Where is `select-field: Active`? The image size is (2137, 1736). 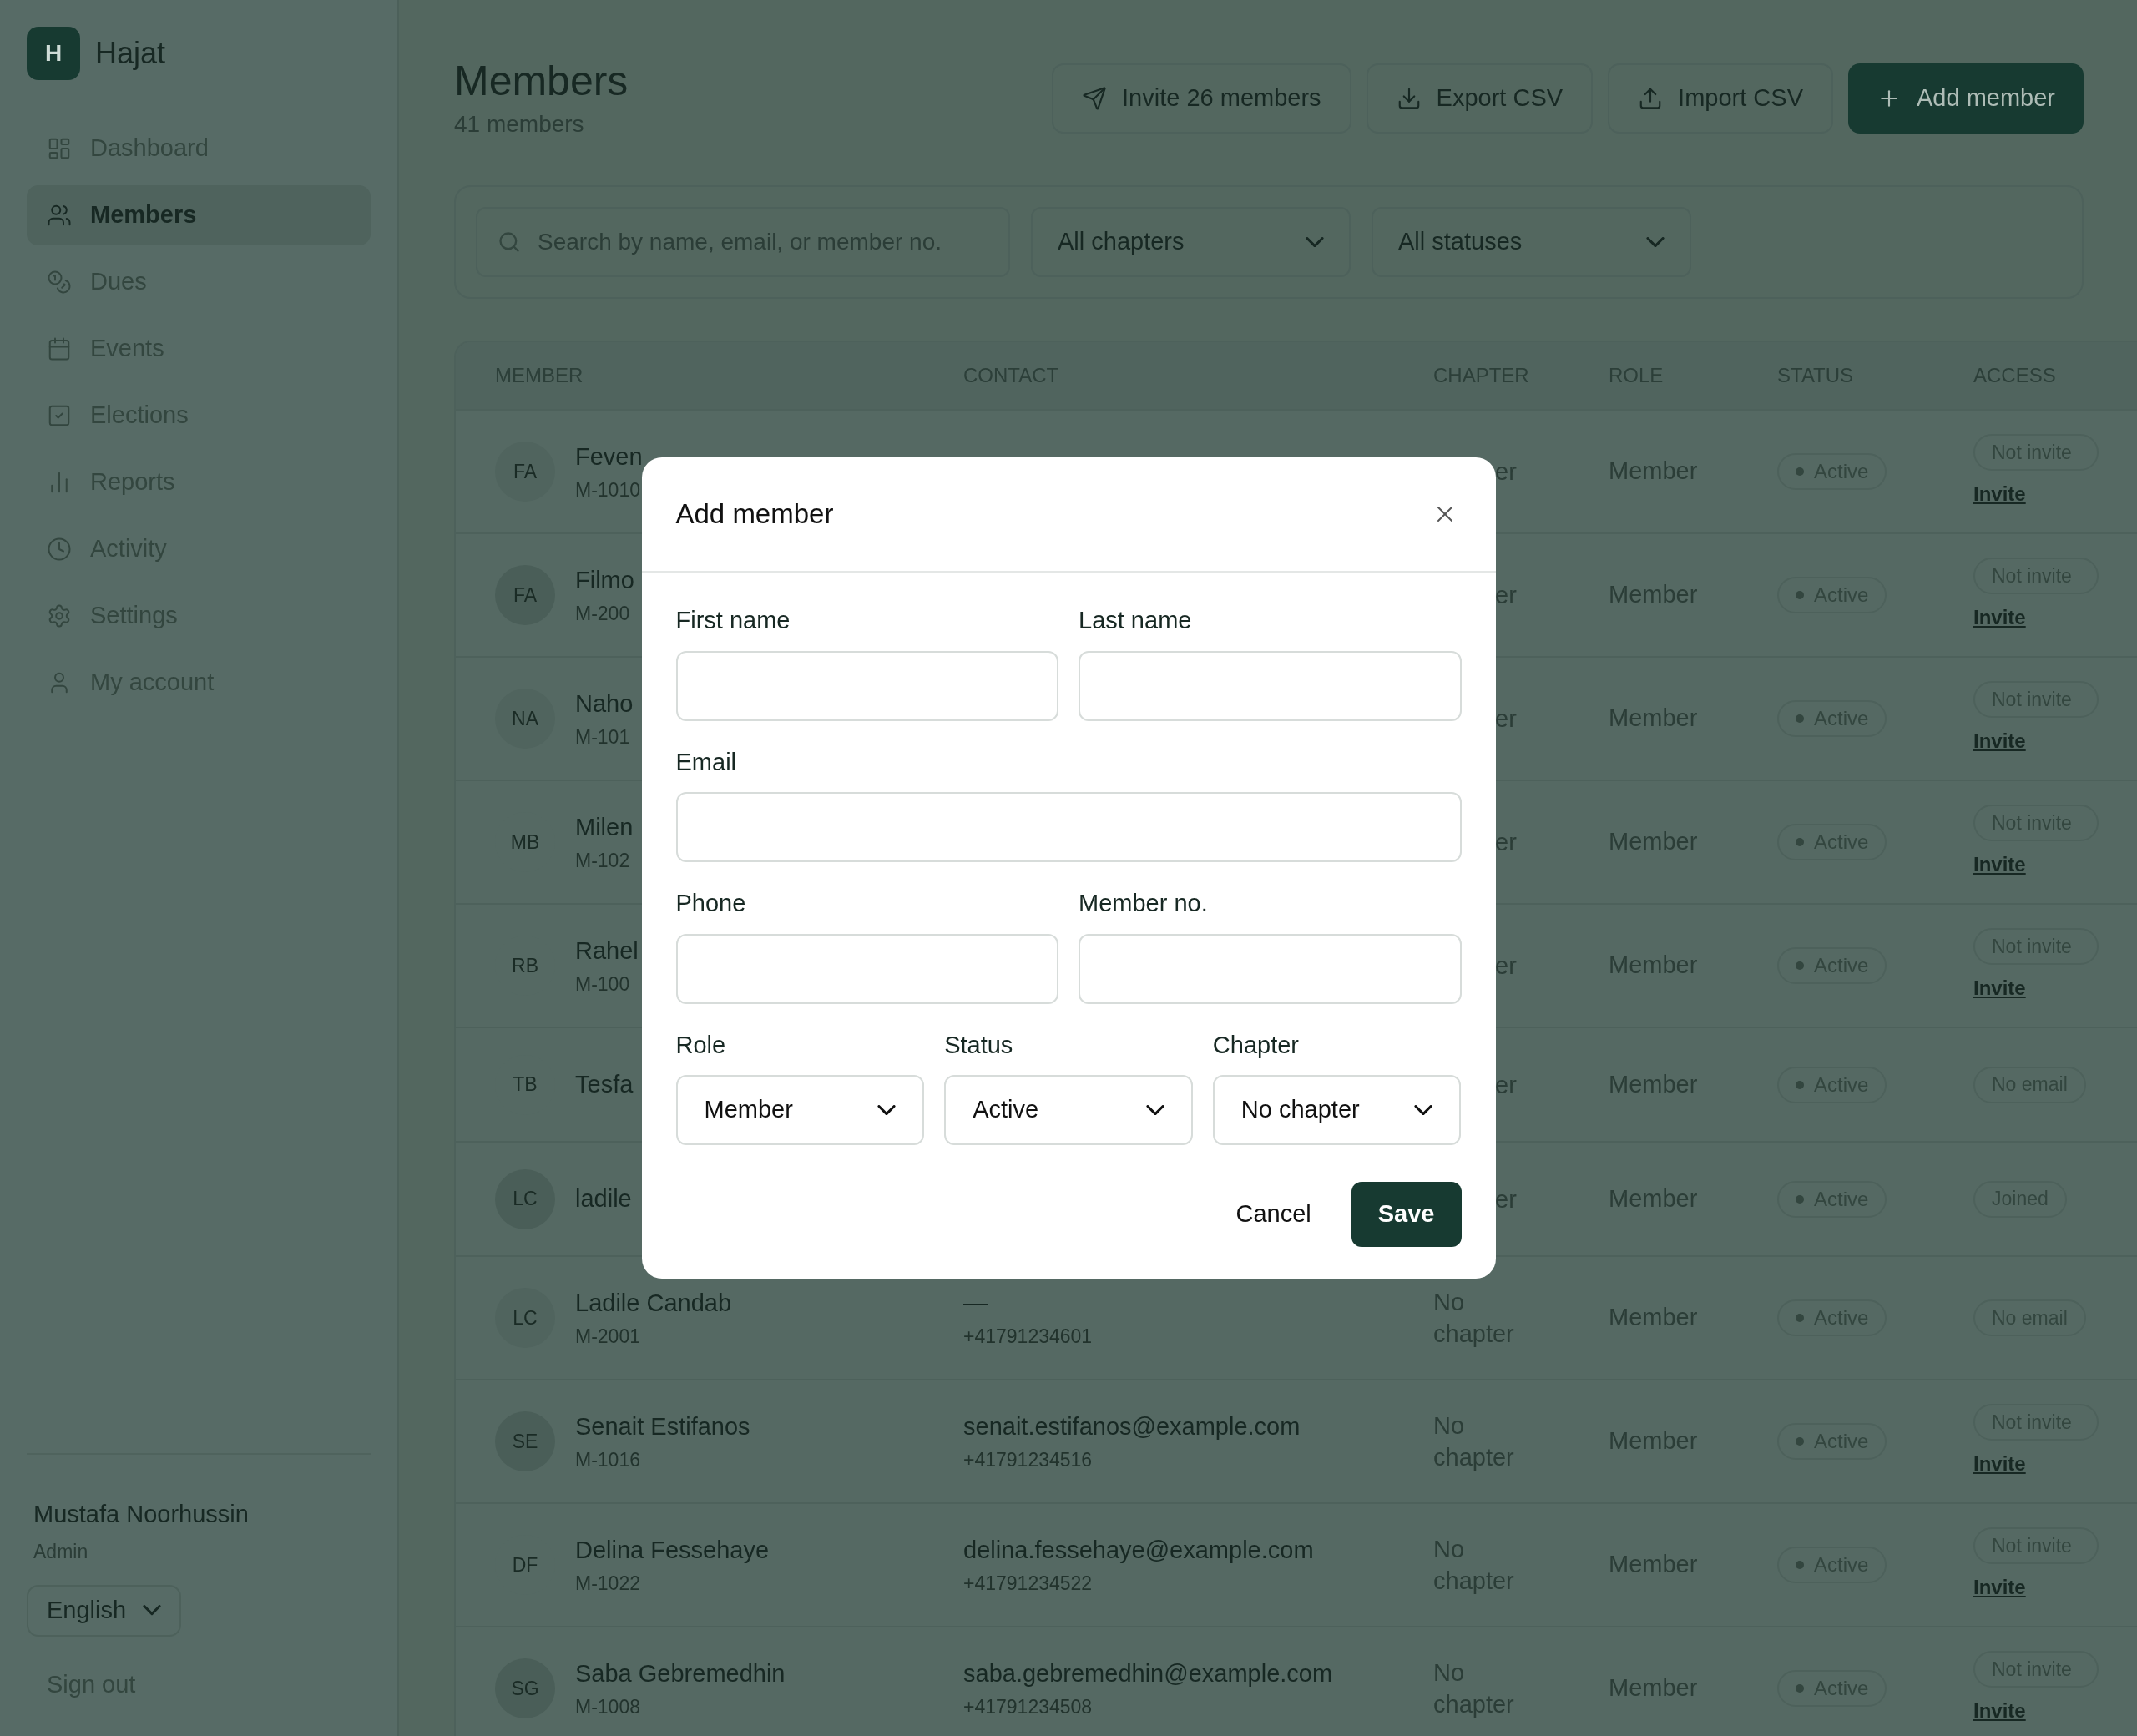
select-field: Active is located at coordinates (1068, 1110).